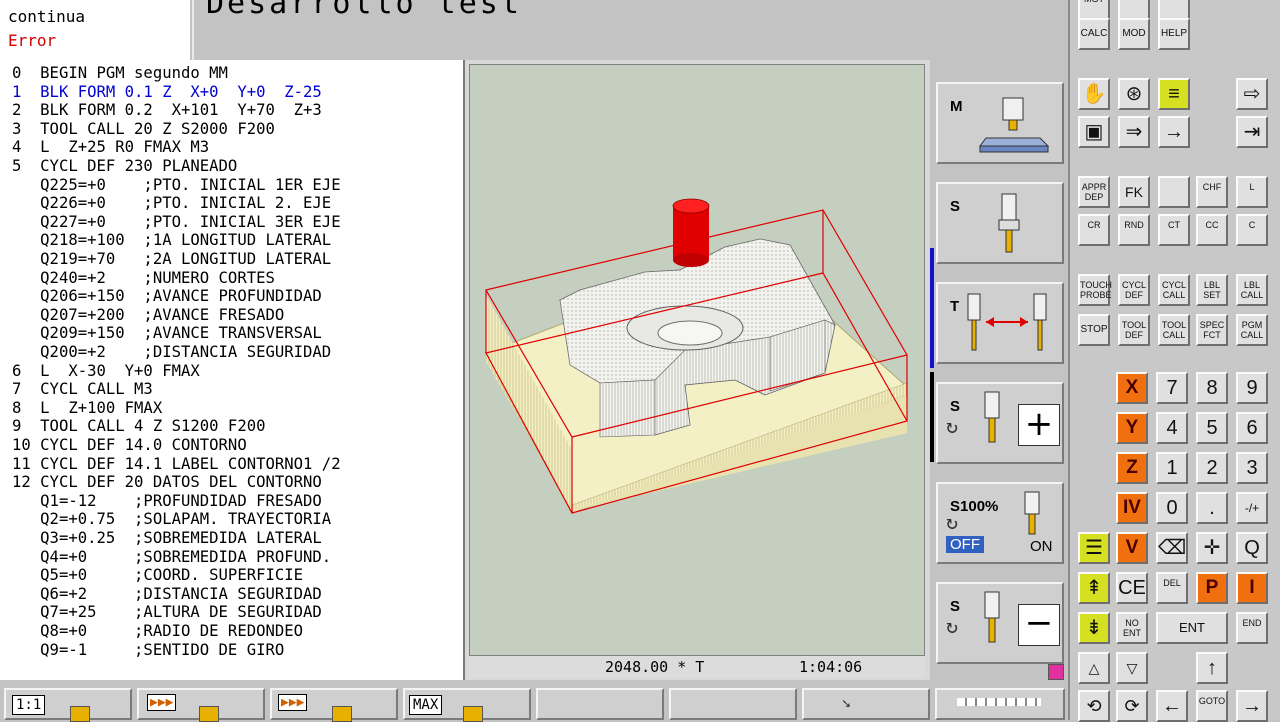 Image resolution: width=1280 pixels, height=722 pixels. What do you see at coordinates (1212, 330) in the screenshot?
I see `key-spec-fct: SPEC FCT` at bounding box center [1212, 330].